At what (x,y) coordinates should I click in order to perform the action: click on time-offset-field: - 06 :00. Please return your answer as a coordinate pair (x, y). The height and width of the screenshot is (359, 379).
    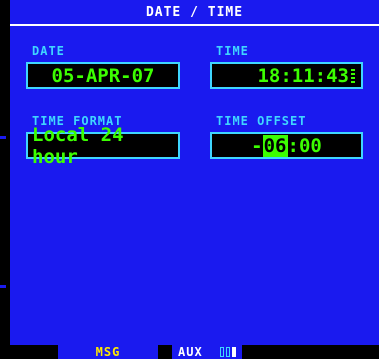
    Looking at the image, I should click on (286, 145).